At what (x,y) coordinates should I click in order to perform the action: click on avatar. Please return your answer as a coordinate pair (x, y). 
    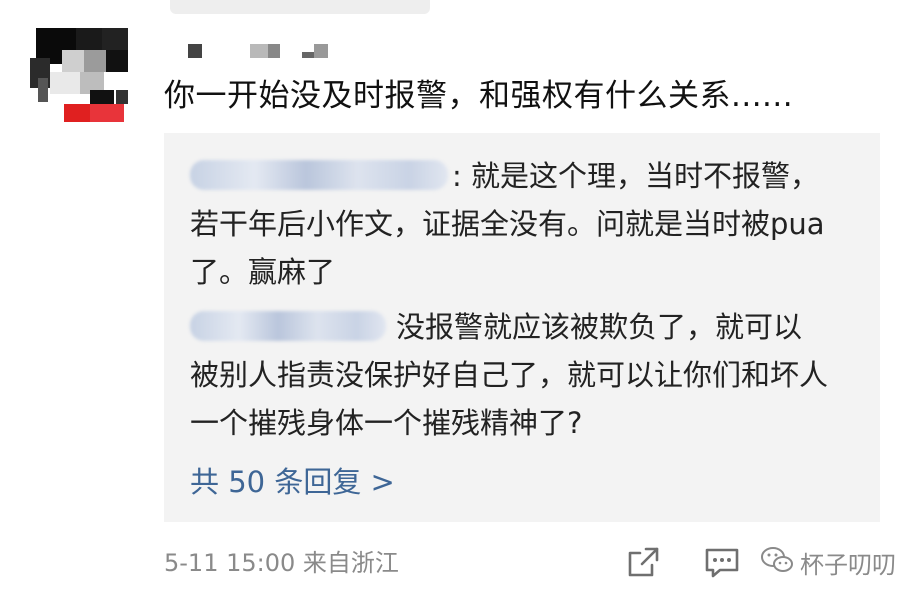
    Looking at the image, I should click on (78, 72).